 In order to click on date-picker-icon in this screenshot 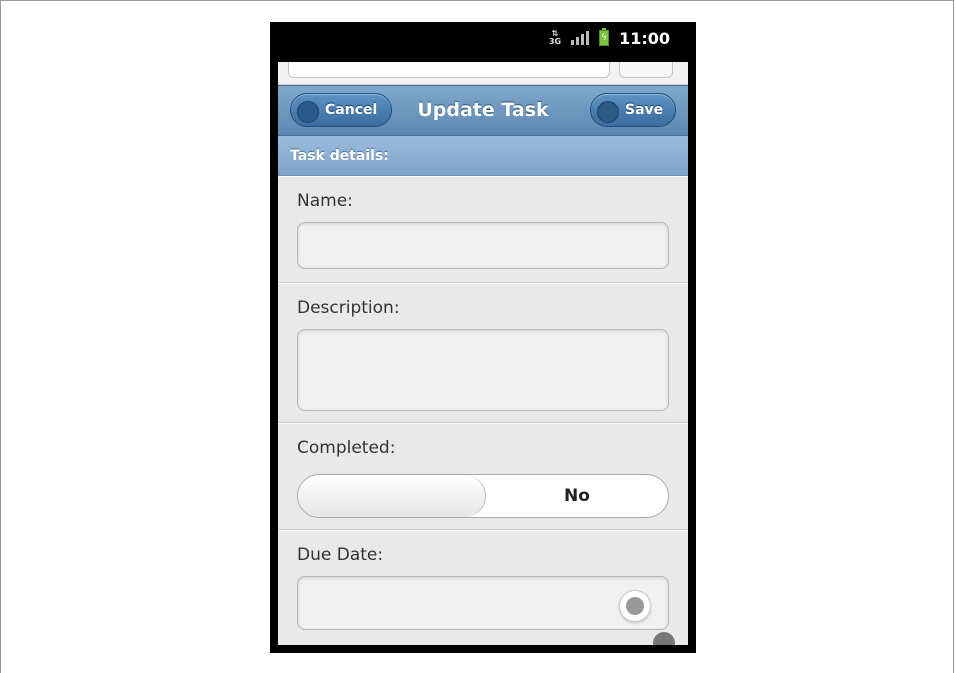, I will do `click(635, 606)`.